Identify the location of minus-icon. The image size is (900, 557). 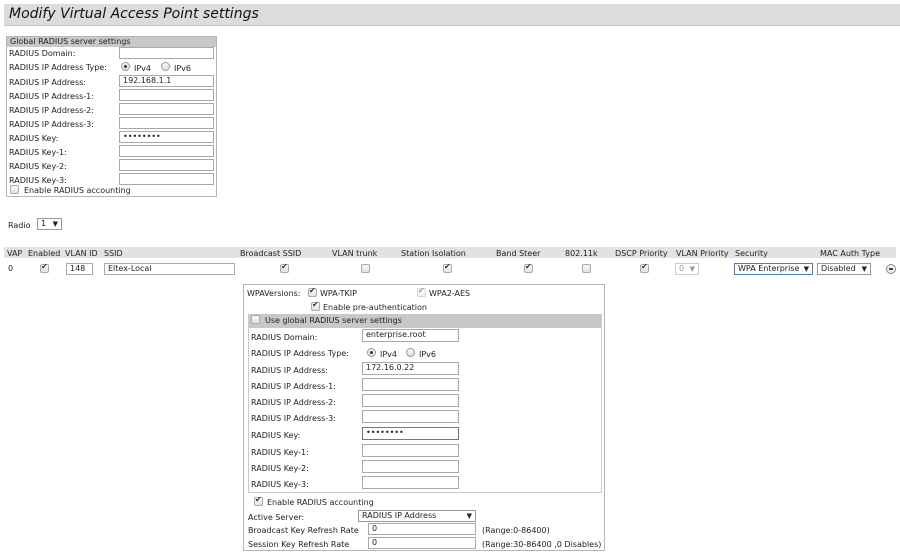
(891, 269).